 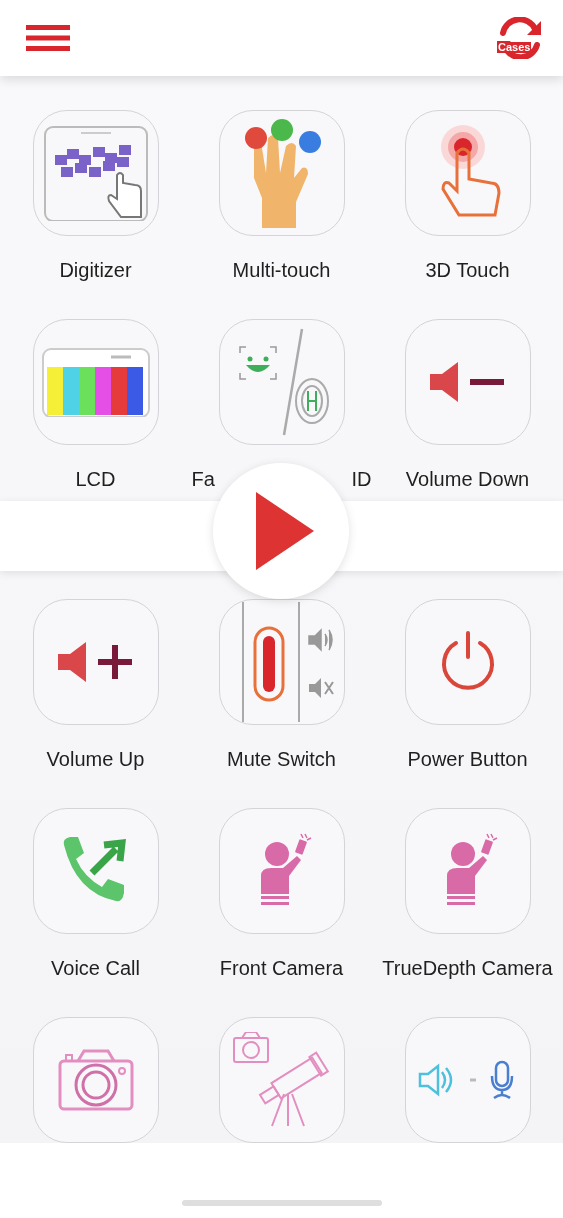 What do you see at coordinates (467, 479) in the screenshot?
I see `tile-label: Volume Down` at bounding box center [467, 479].